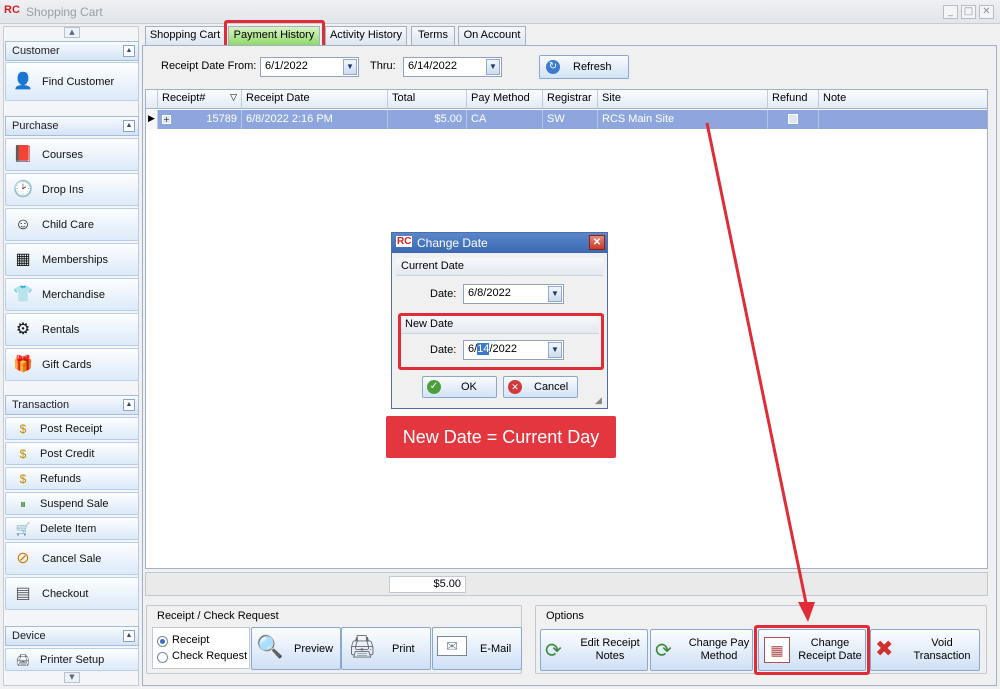 The height and width of the screenshot is (689, 1000). Describe the element at coordinates (443, 294) in the screenshot. I see `current-date-label: Date:` at that location.